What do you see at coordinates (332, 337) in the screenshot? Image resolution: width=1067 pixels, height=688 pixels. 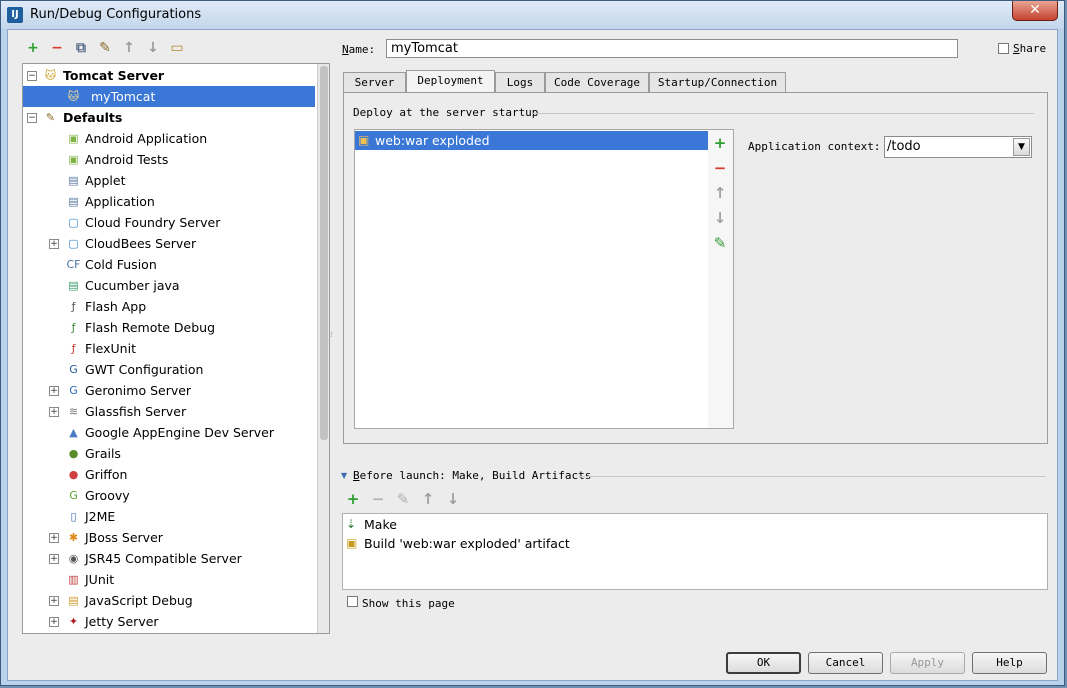 I see `splitter-handle: ⁞` at bounding box center [332, 337].